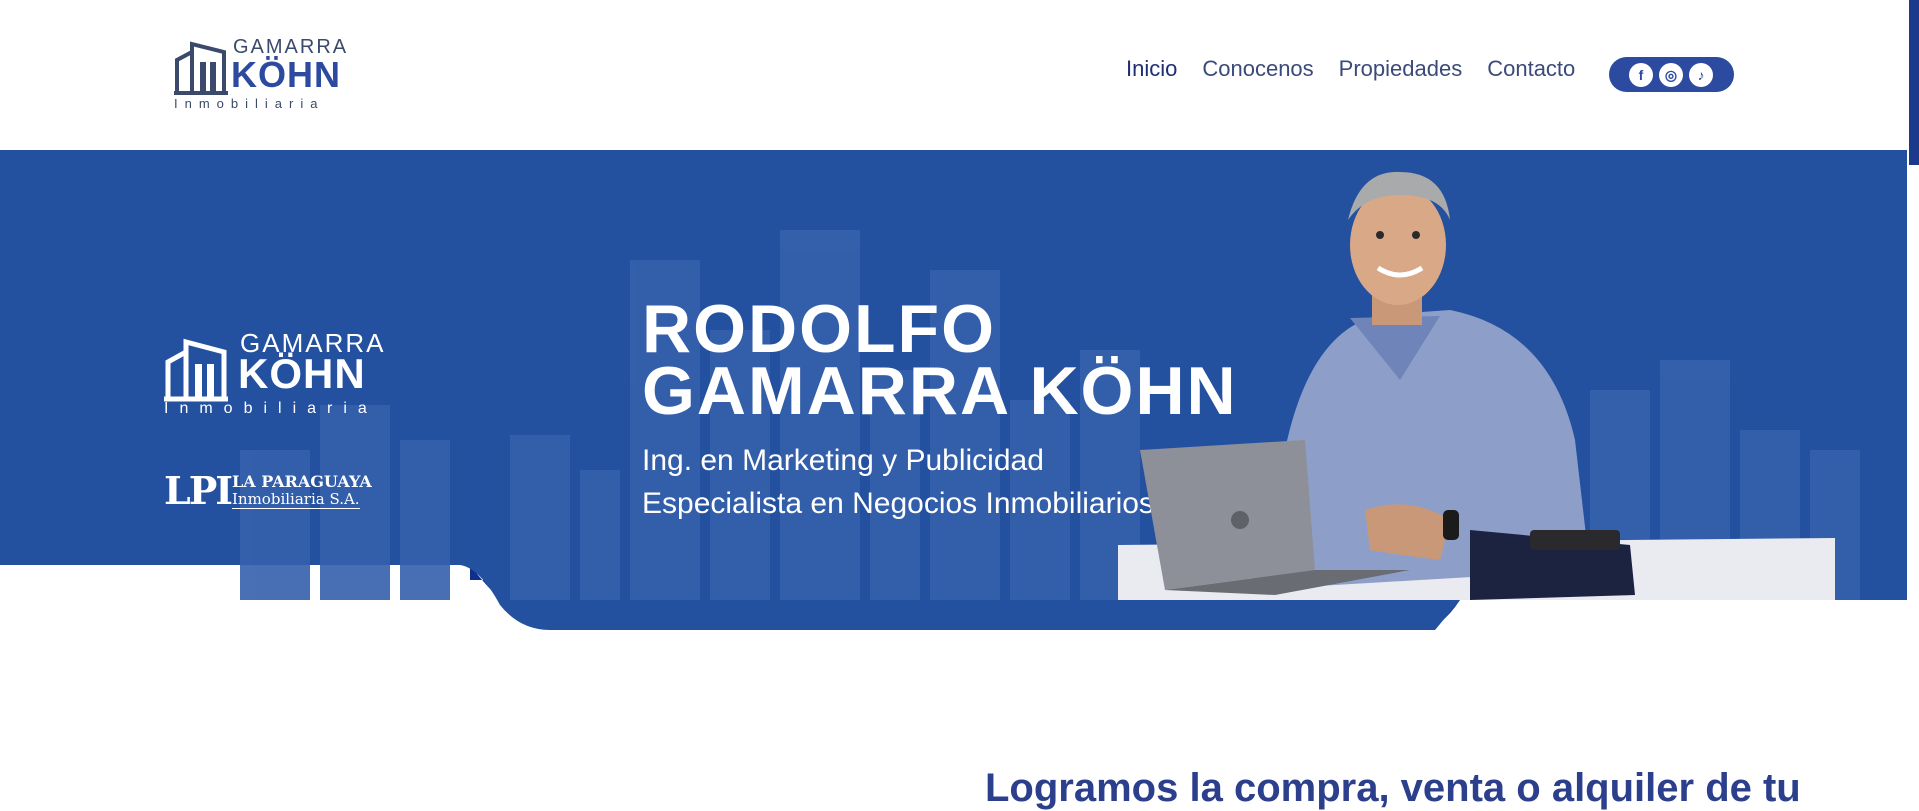 Image resolution: width=1919 pixels, height=811 pixels. Describe the element at coordinates (1151, 69) in the screenshot. I see `nav-link-inicio: Inicio` at that location.